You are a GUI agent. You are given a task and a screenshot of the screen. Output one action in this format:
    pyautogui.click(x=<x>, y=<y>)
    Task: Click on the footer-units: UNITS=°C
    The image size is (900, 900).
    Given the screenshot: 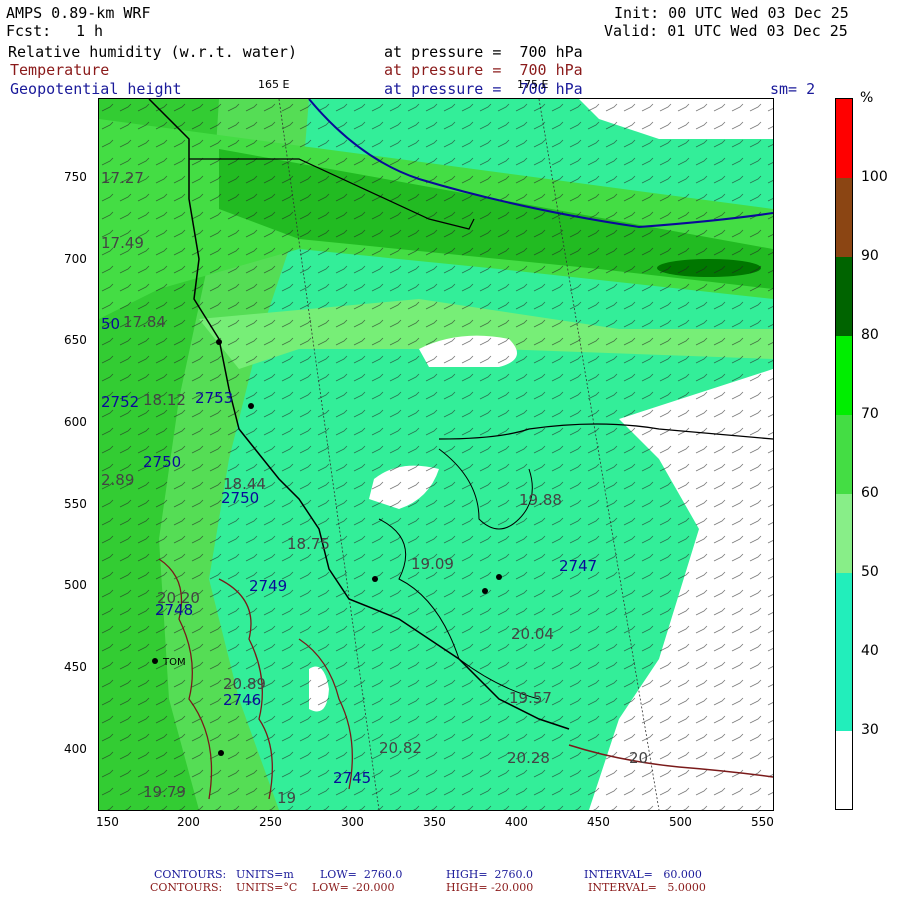 What is the action you would take?
    pyautogui.click(x=267, y=887)
    